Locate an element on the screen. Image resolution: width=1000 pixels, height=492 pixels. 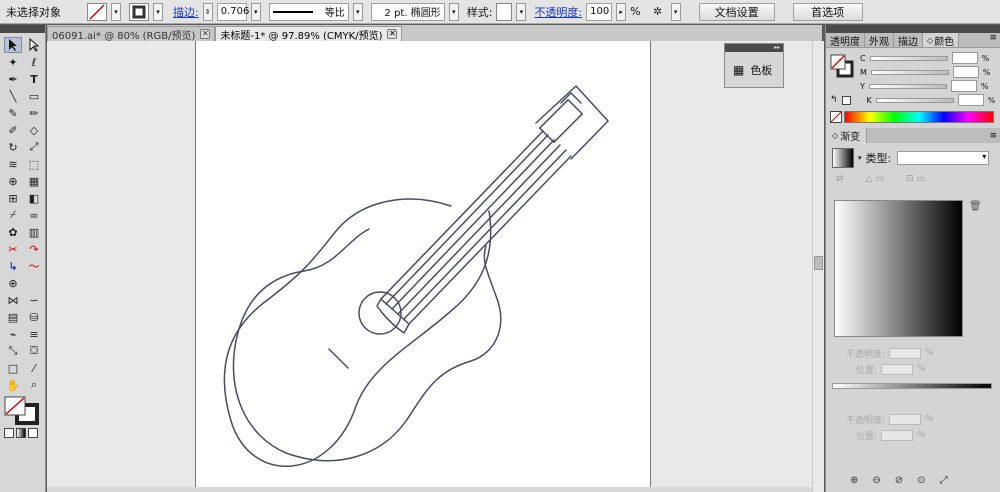
gradient-swatch-dropdown-icon: ▾ is located at coordinates (860, 158).